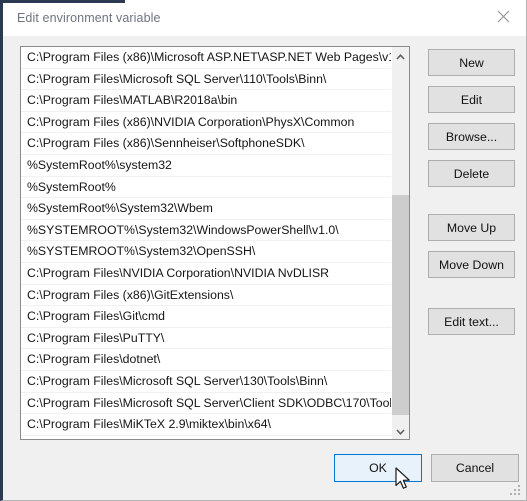 This screenshot has width=527, height=501. What do you see at coordinates (89, 18) in the screenshot?
I see `dialog-title: Edit environment variable` at bounding box center [89, 18].